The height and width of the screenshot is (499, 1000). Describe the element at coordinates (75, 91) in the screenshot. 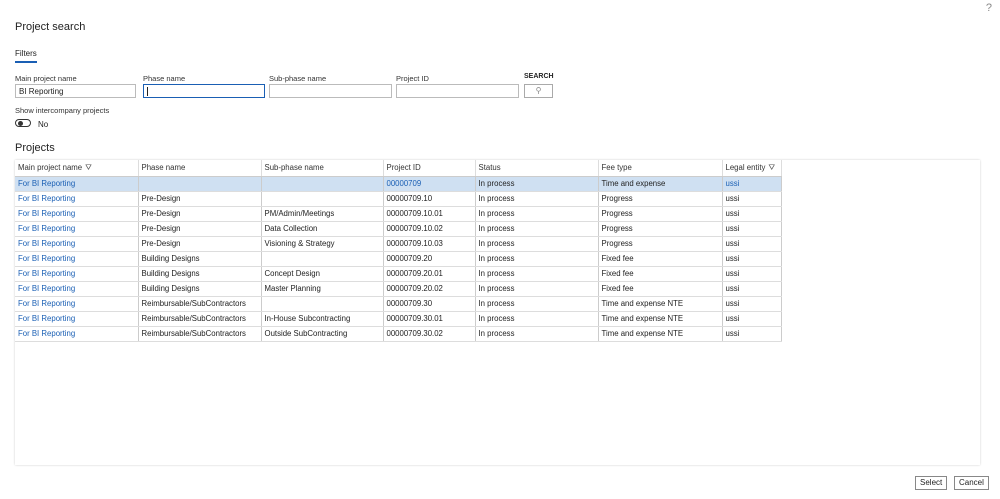

I see `main-project-input: BI Reporting` at that location.